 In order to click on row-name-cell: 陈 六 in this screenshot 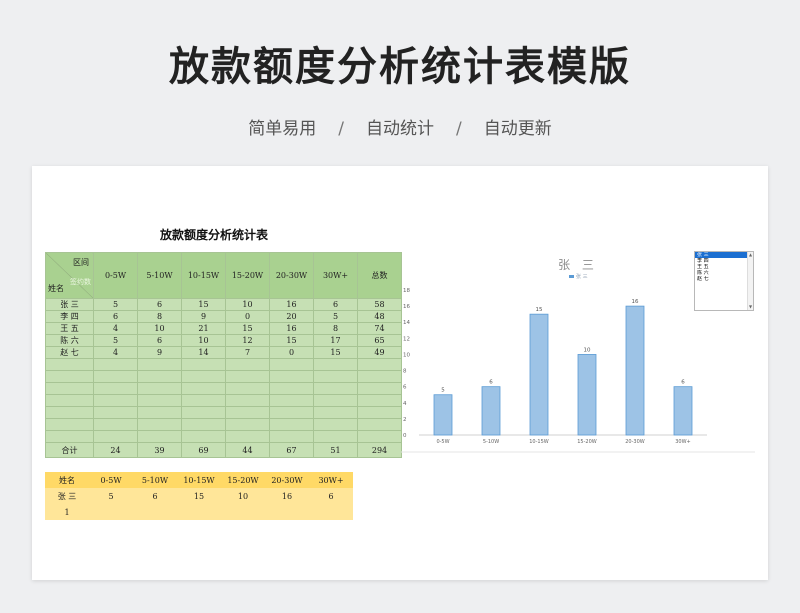, I will do `click(69, 340)`.